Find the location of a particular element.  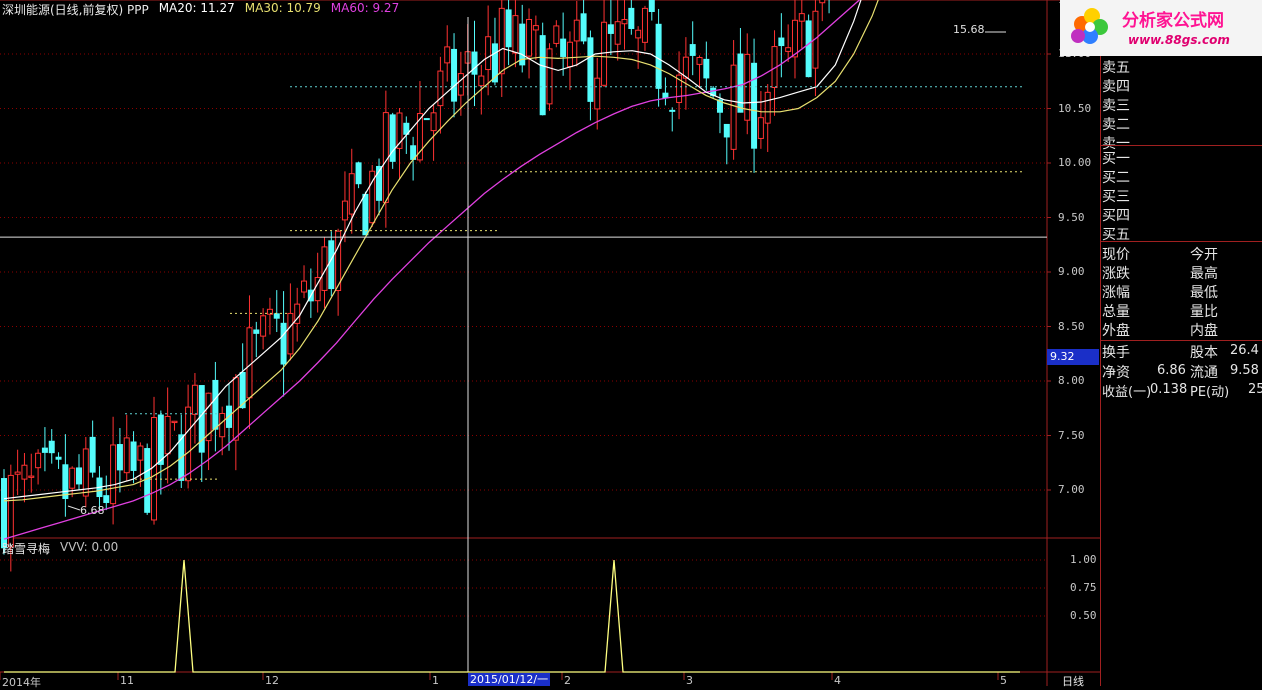

quote-label-right: 内盘 is located at coordinates (1204, 331).